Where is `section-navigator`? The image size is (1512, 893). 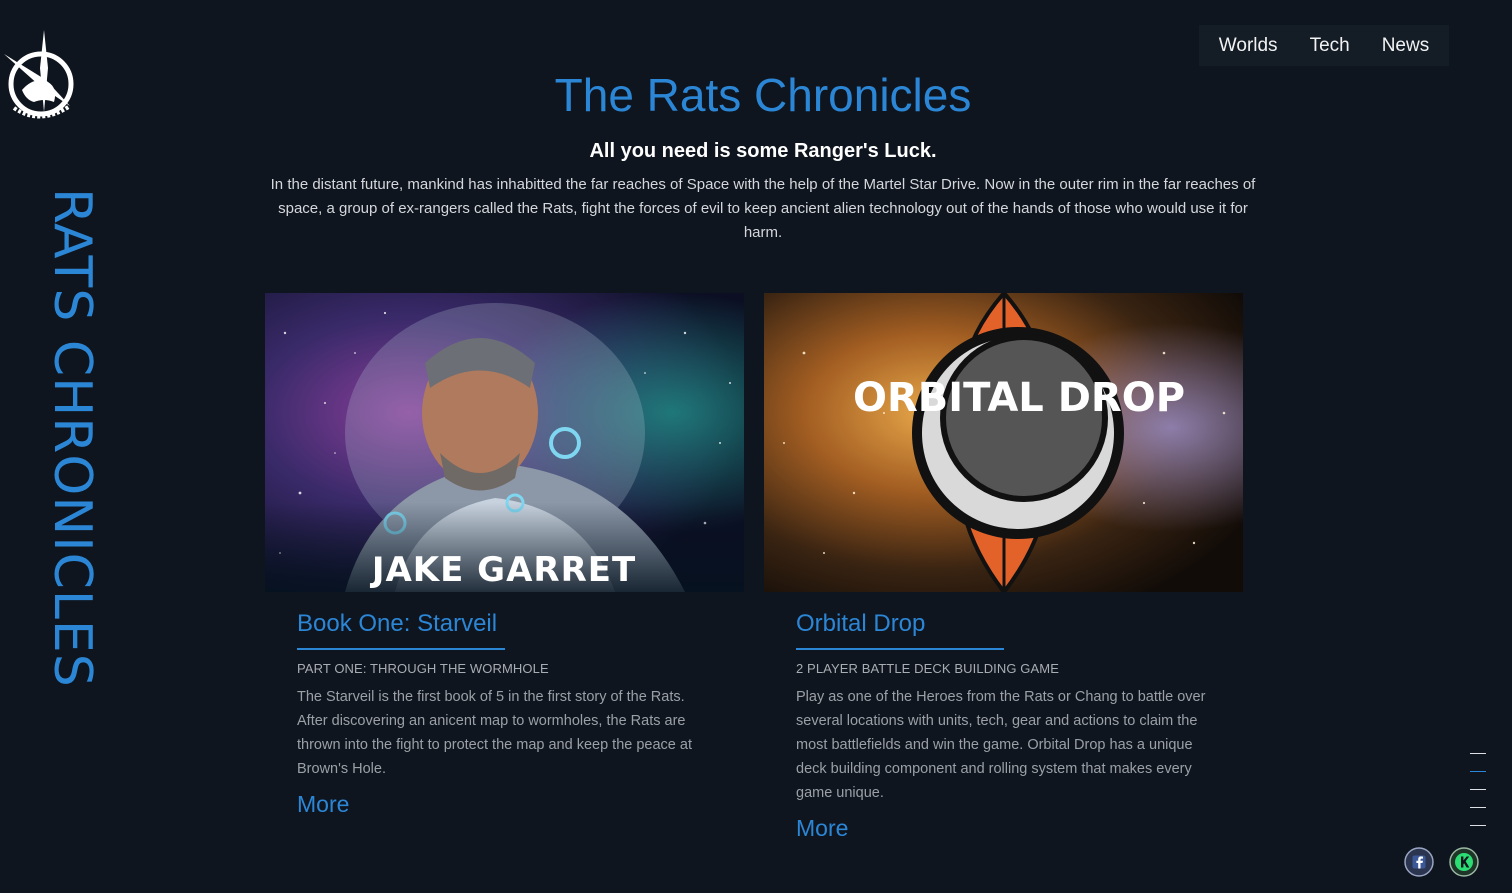
section-navigator is located at coordinates (1478, 798).